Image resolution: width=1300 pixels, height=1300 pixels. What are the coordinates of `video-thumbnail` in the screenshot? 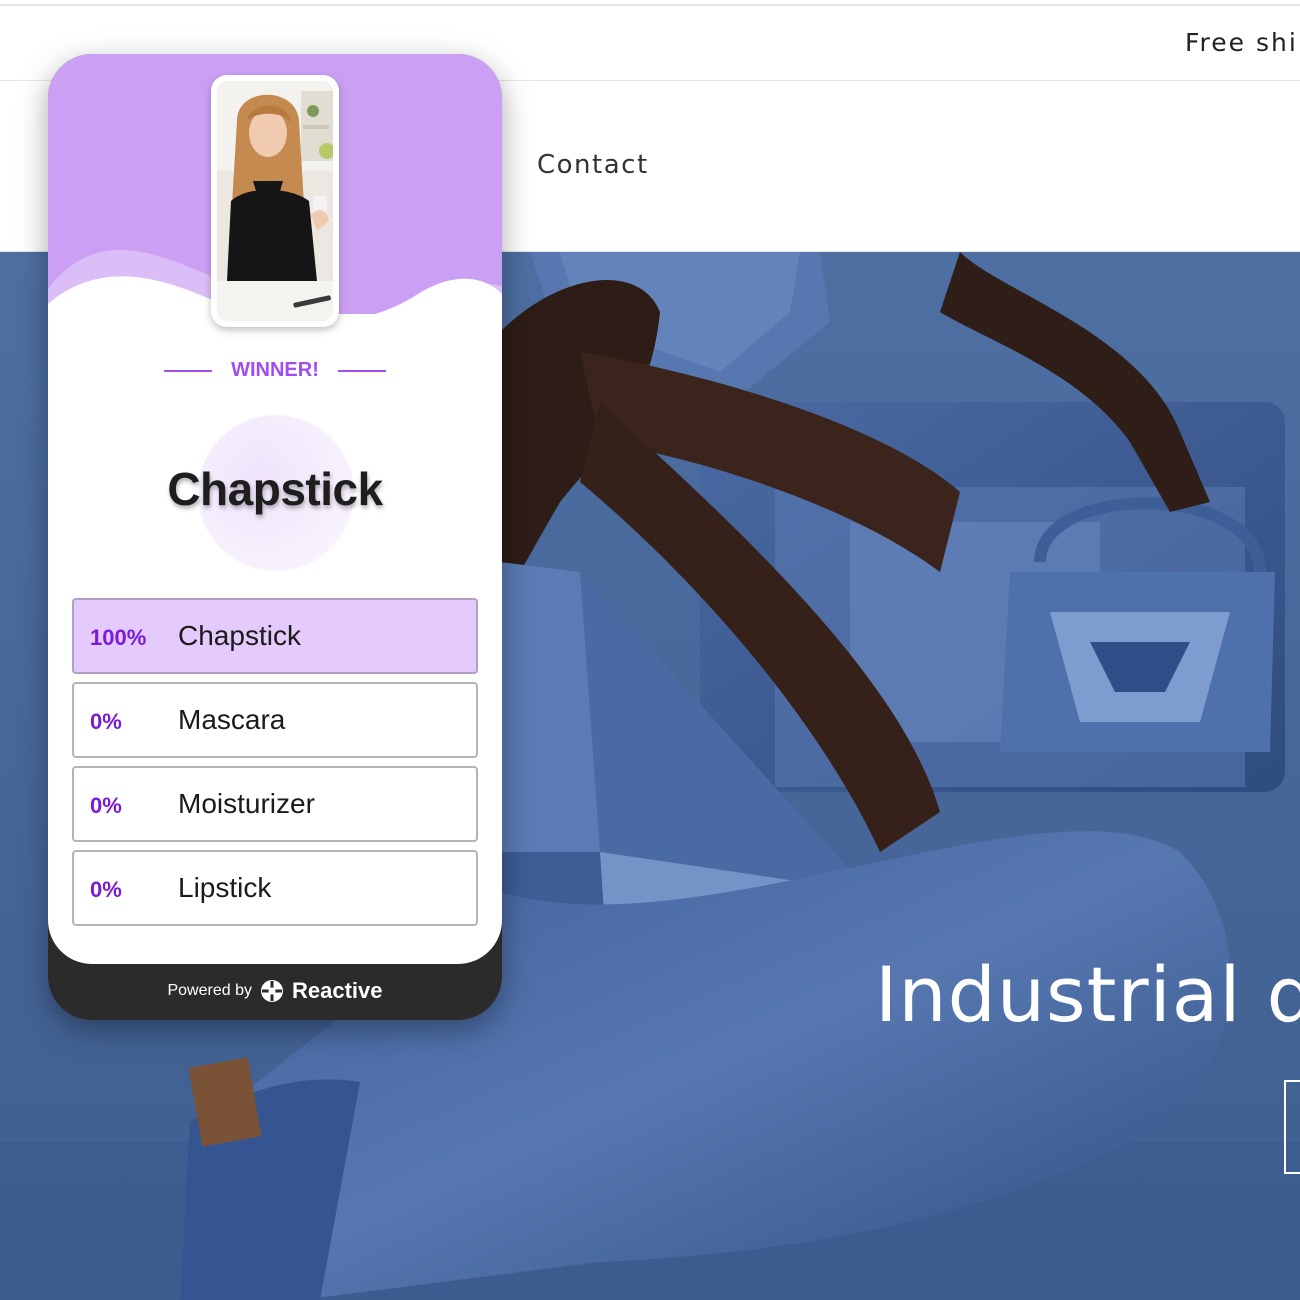 It's located at (275, 201).